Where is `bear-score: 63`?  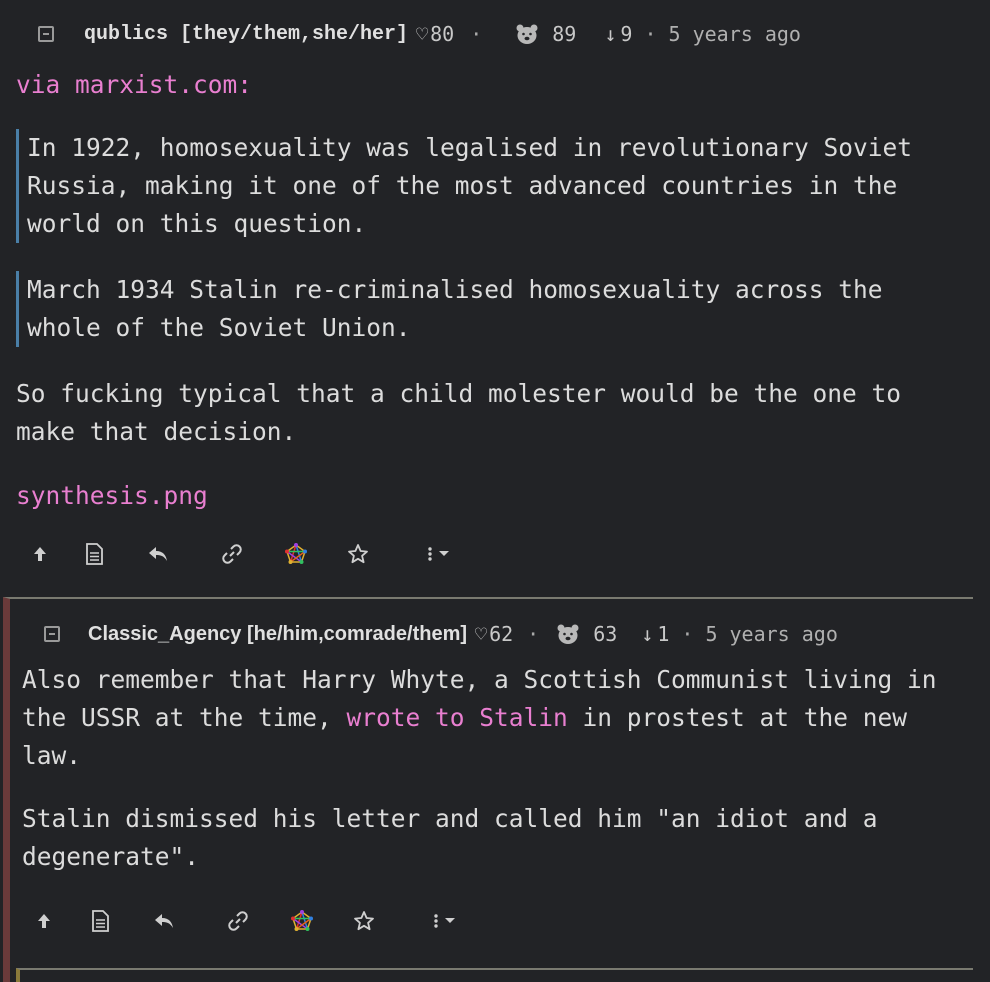
bear-score: 63 is located at coordinates (605, 634).